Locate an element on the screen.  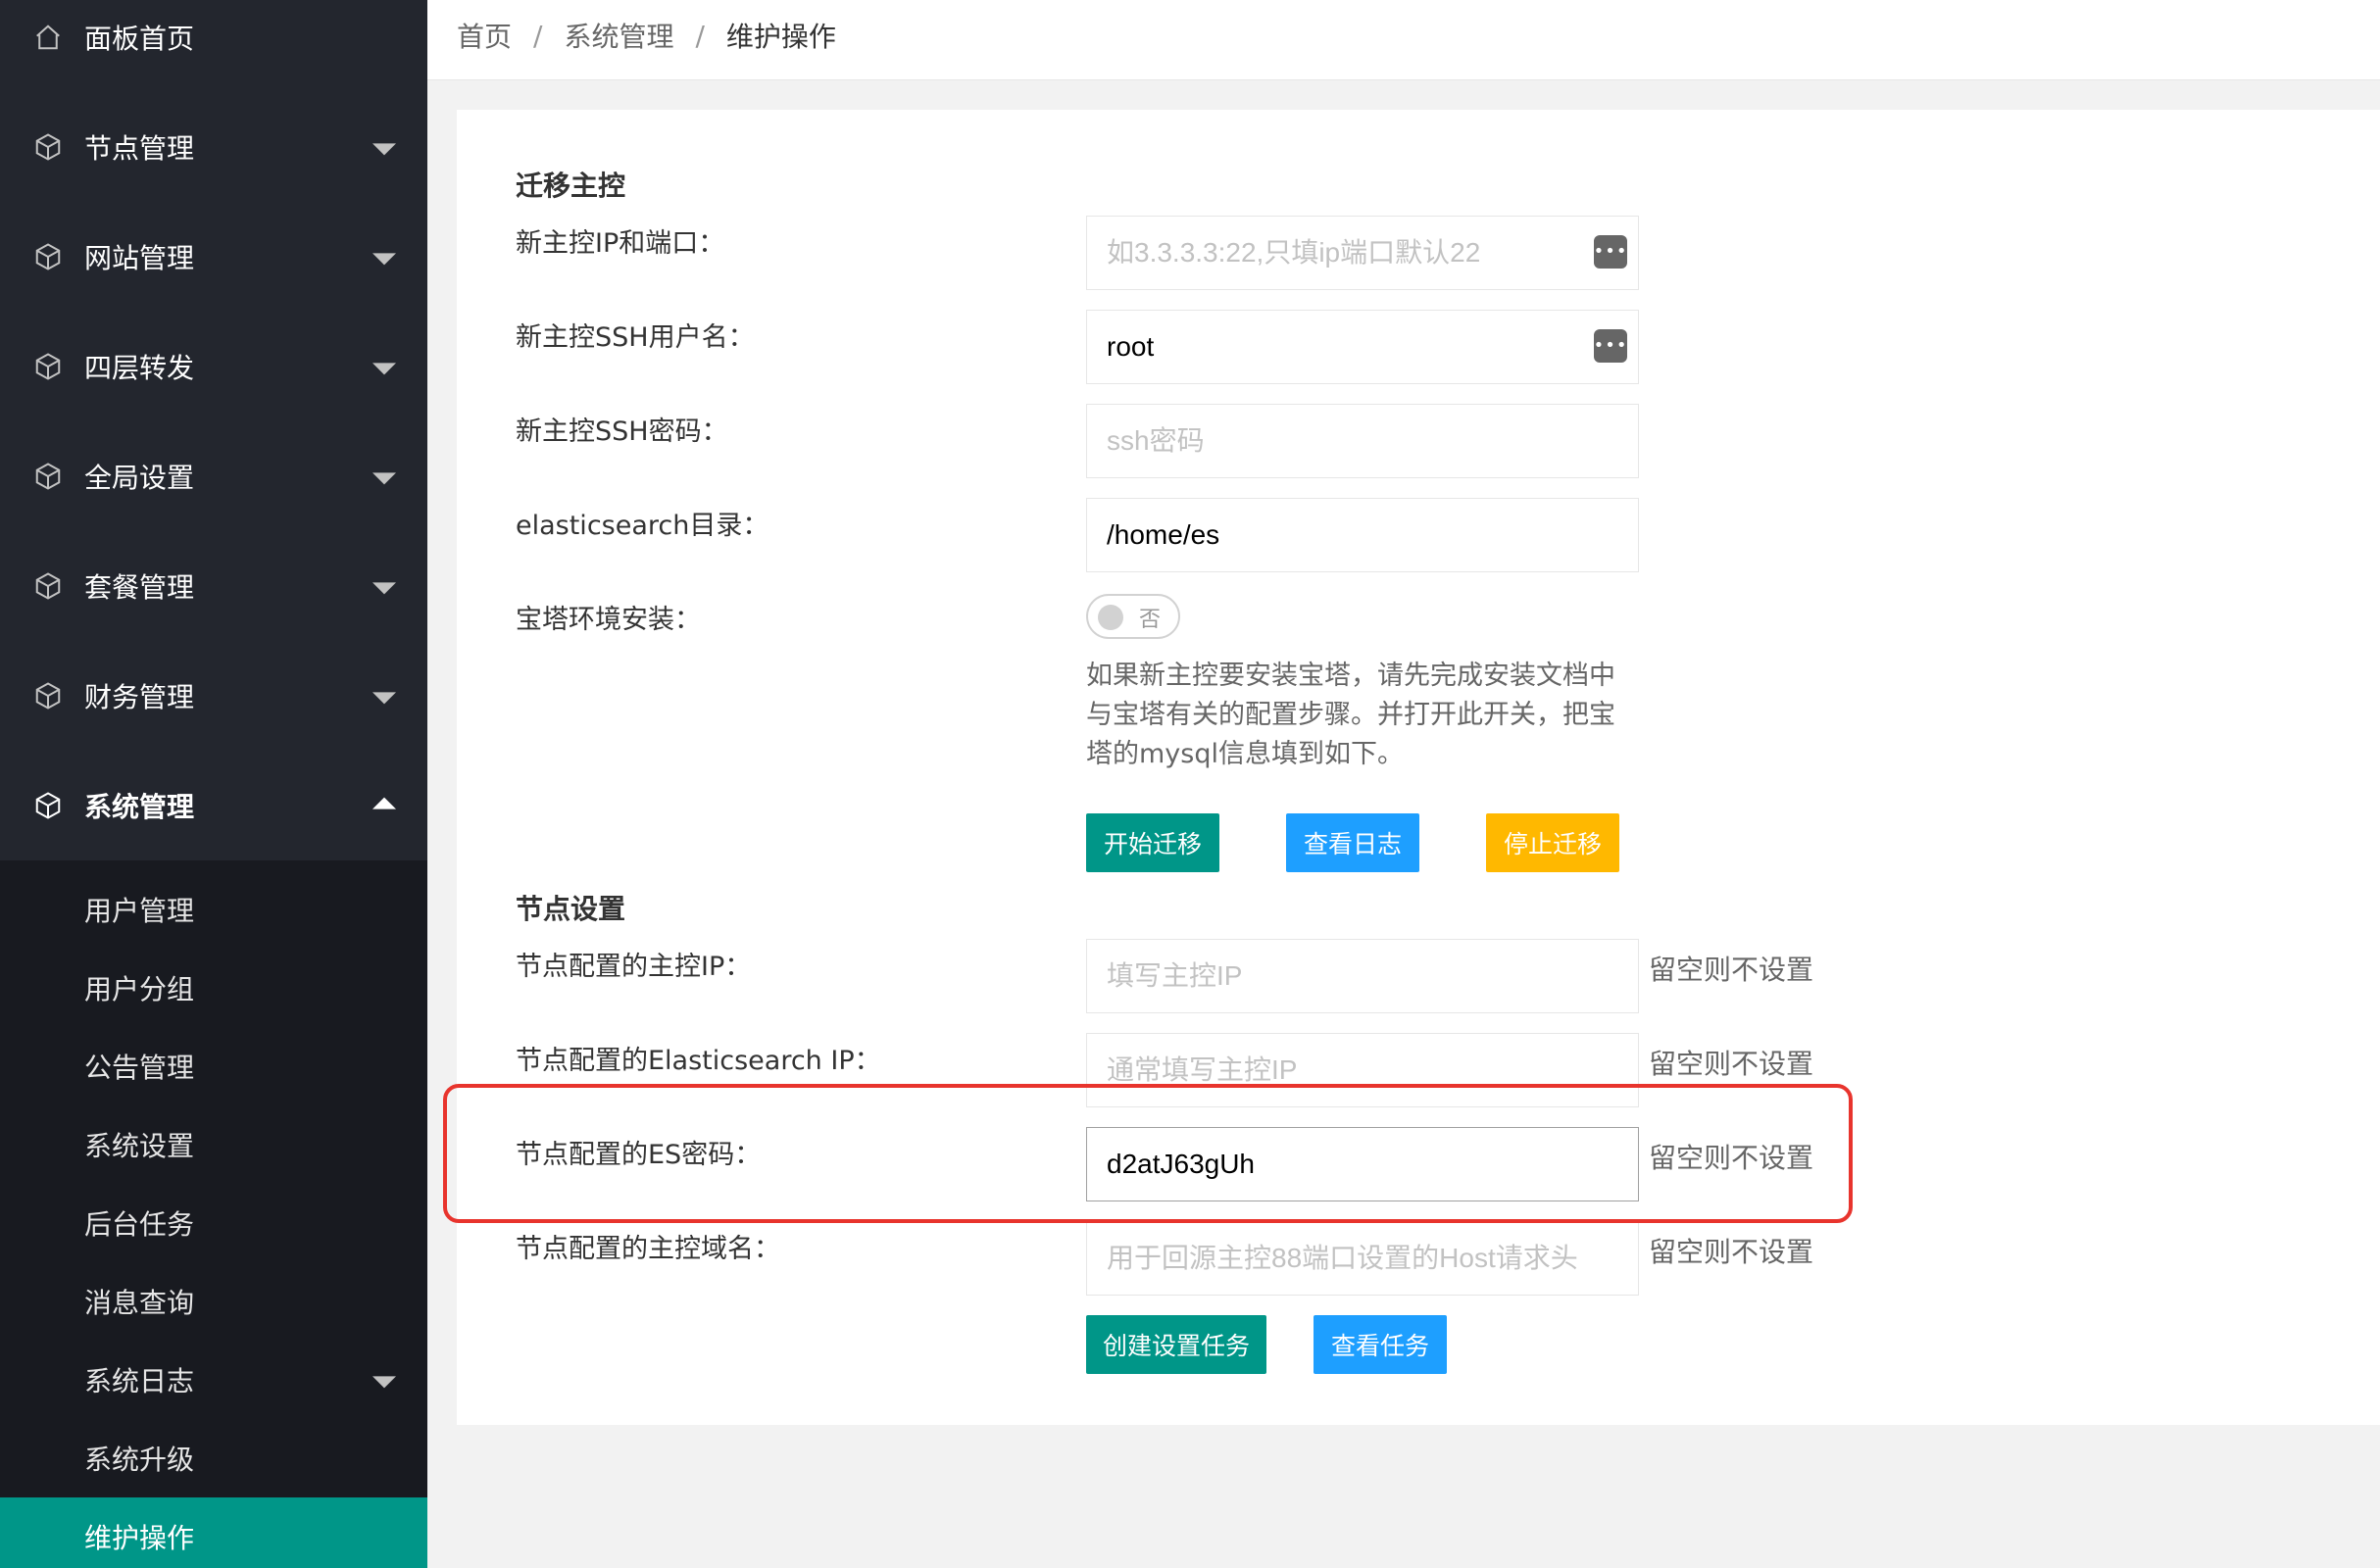
submenu-item-label: 维护操作 is located at coordinates (139, 1538).